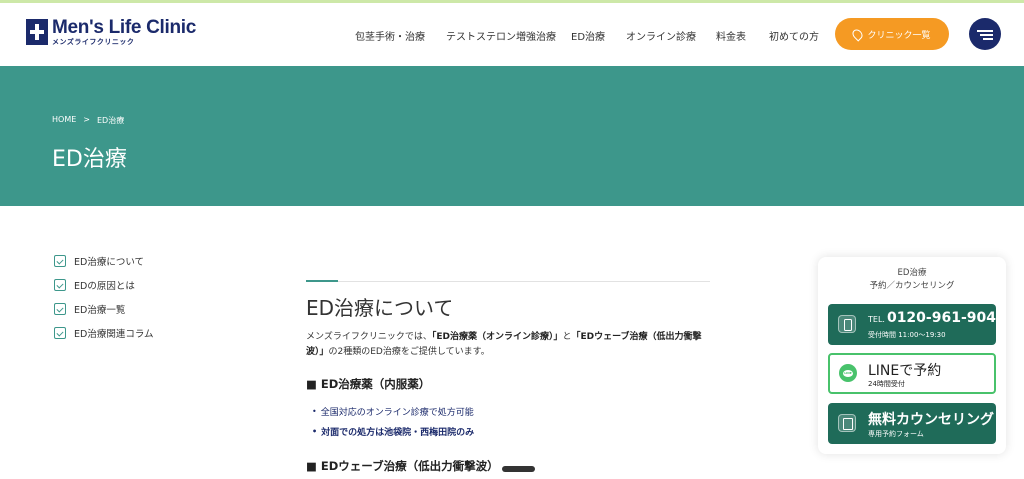 The height and width of the screenshot is (479, 1024). Describe the element at coordinates (109, 262) in the screenshot. I see `sidebar-item-label: ED治療について` at that location.